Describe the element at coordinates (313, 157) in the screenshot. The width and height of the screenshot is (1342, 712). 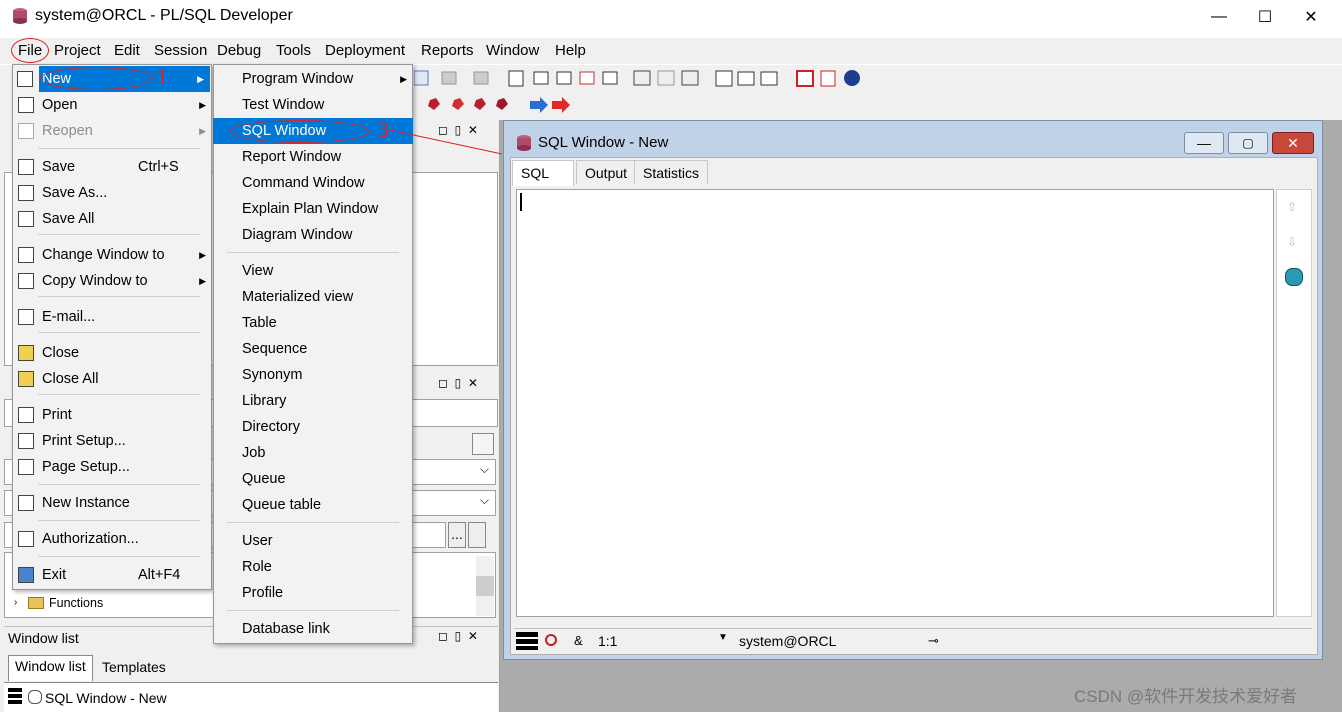
I see `new-submenu-item-report-window: Report Window` at that location.